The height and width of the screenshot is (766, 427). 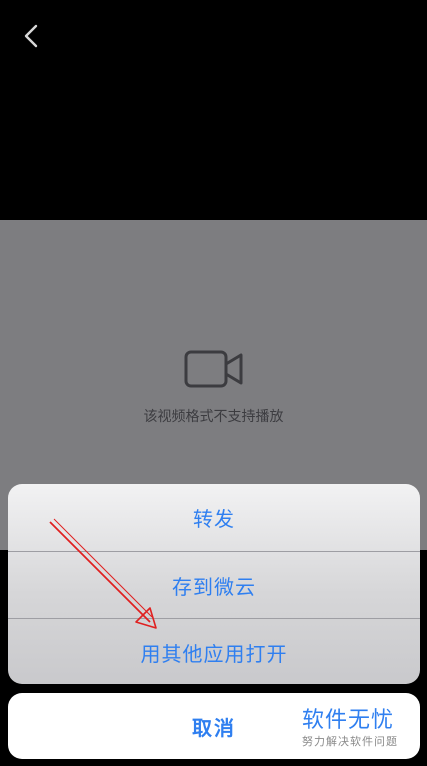 I want to click on forward-button: 转发, so click(x=214, y=517).